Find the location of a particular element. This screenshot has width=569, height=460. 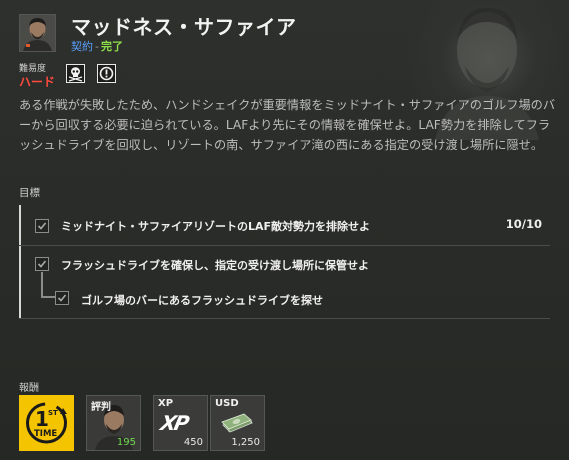

mission-status: 契約 - 完了 is located at coordinates (97, 46).